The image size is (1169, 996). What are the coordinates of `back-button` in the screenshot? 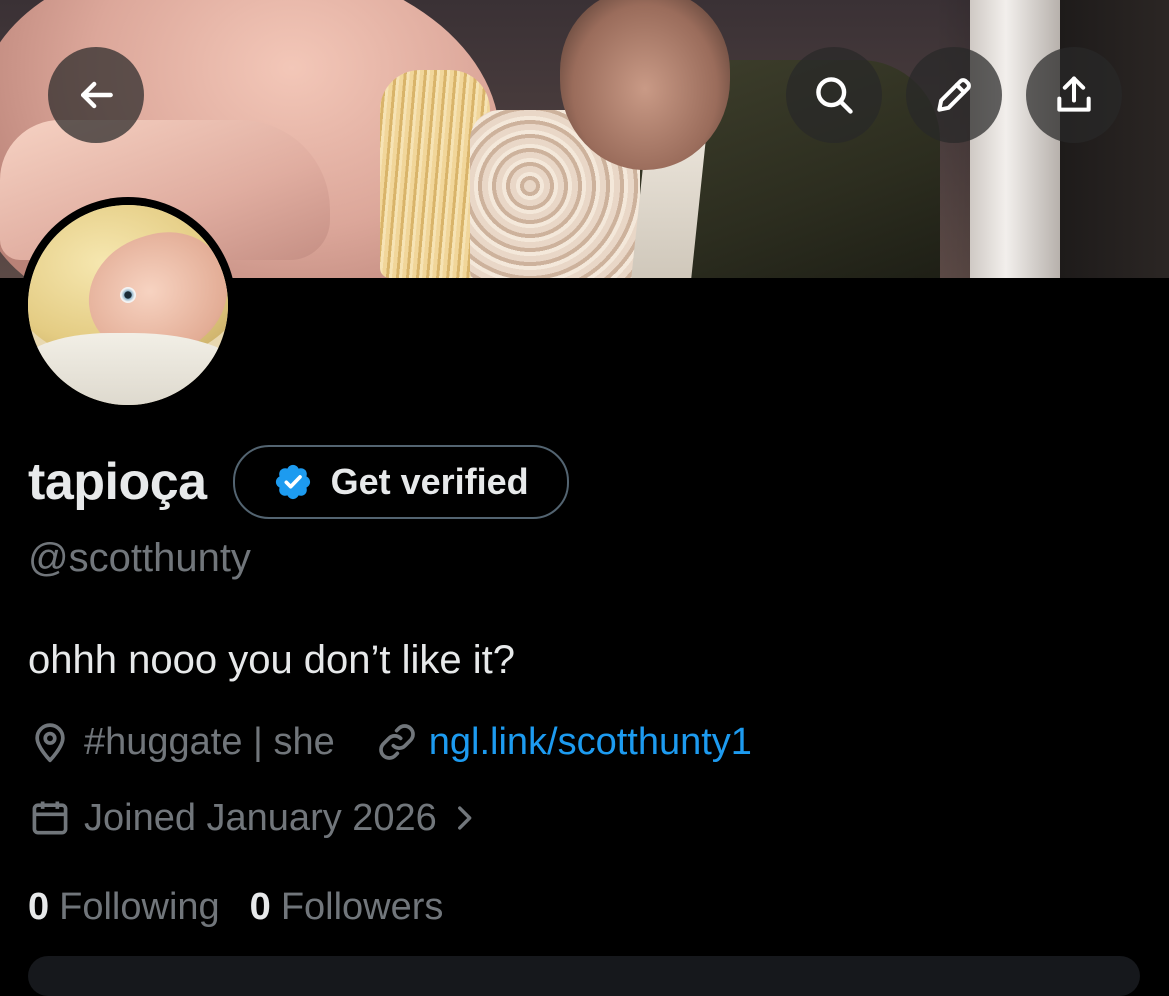 It's located at (96, 95).